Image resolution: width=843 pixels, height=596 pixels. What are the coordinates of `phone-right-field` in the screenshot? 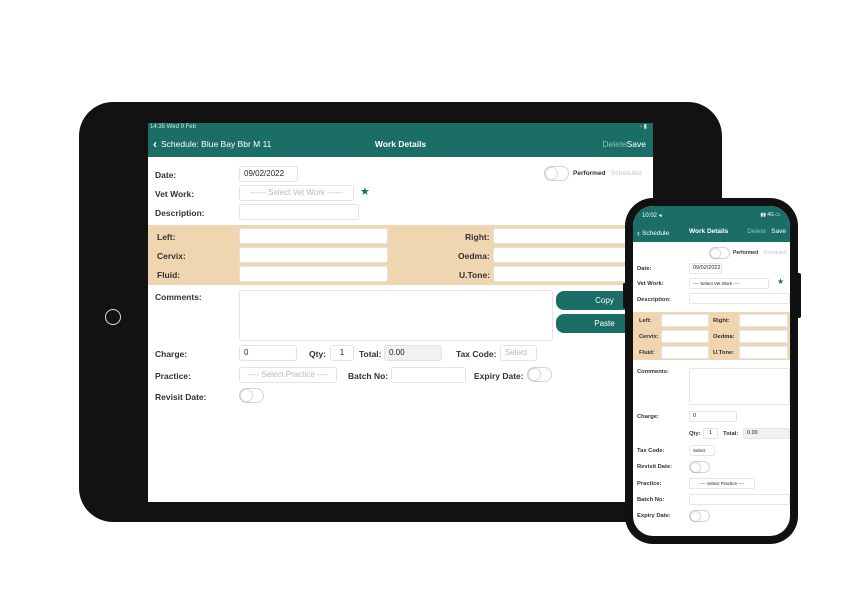 It's located at (763, 320).